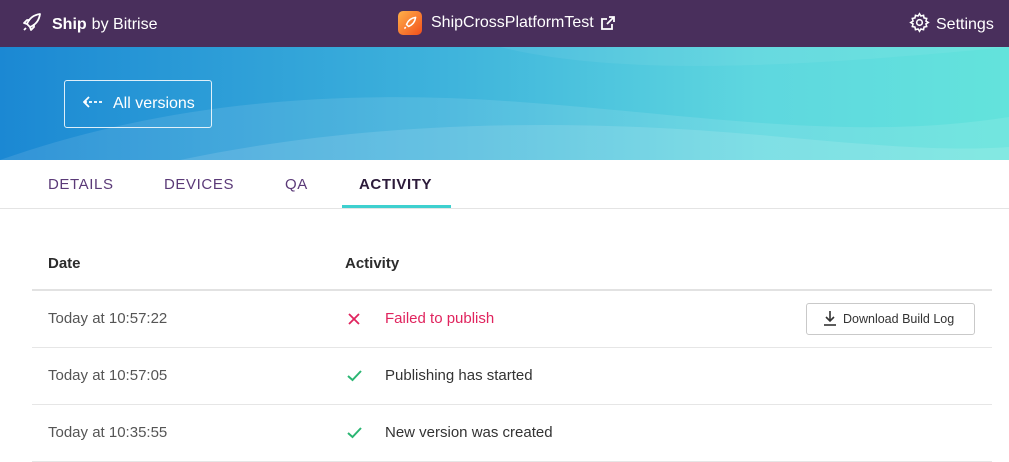  What do you see at coordinates (512, 22) in the screenshot?
I see `app-name: ShipCrossPlatformTest` at bounding box center [512, 22].